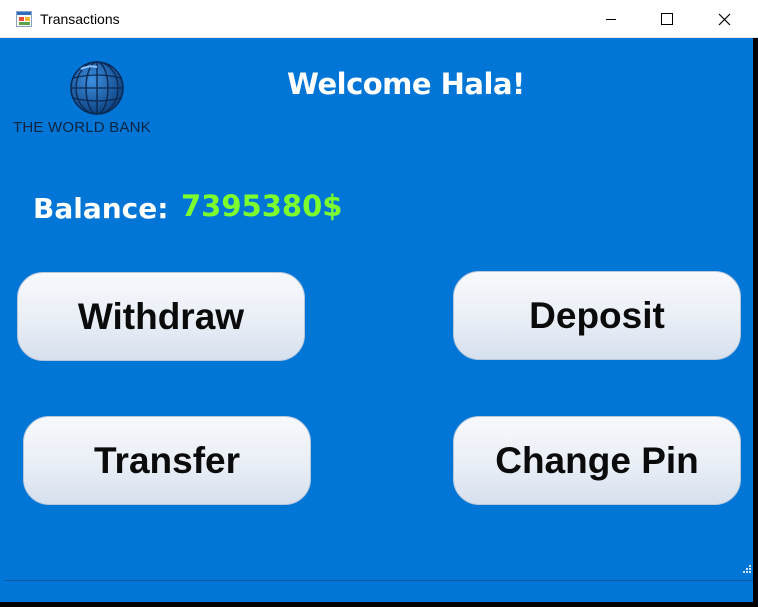 The height and width of the screenshot is (607, 758). I want to click on window-border-bottom, so click(379, 604).